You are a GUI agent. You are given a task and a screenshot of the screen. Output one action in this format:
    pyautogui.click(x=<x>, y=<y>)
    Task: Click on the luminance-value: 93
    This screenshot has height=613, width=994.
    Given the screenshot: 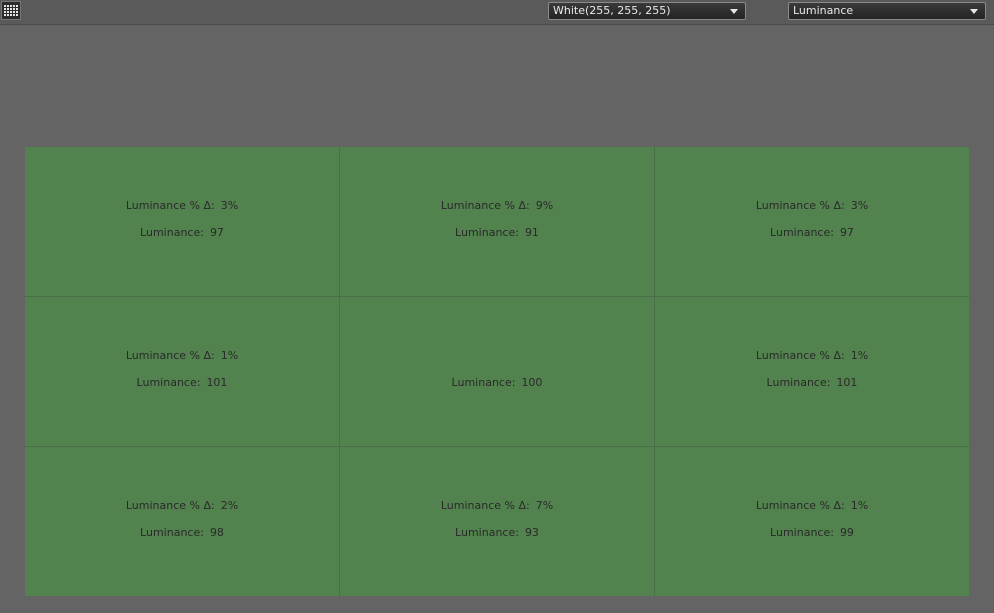 What is the action you would take?
    pyautogui.click(x=531, y=532)
    